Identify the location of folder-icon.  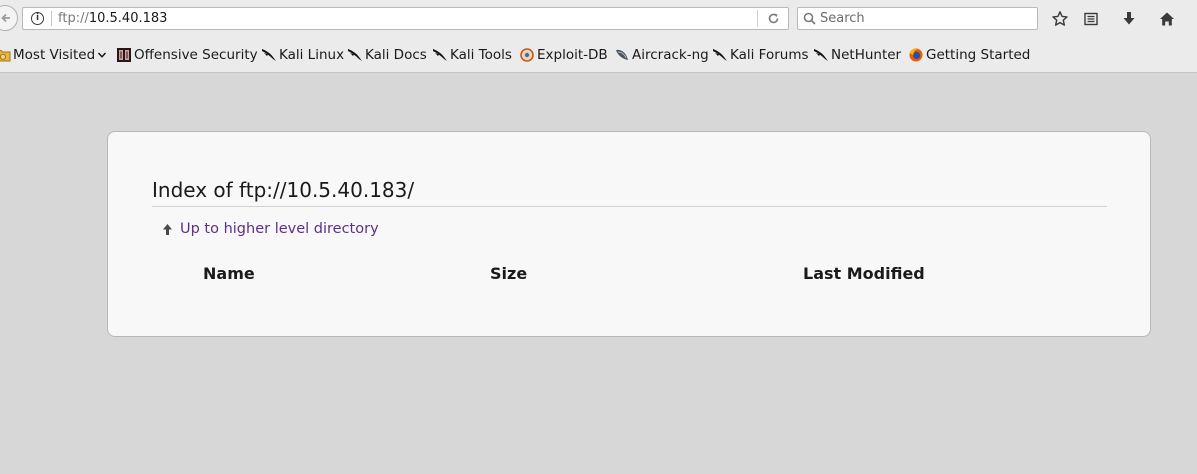
(5, 56).